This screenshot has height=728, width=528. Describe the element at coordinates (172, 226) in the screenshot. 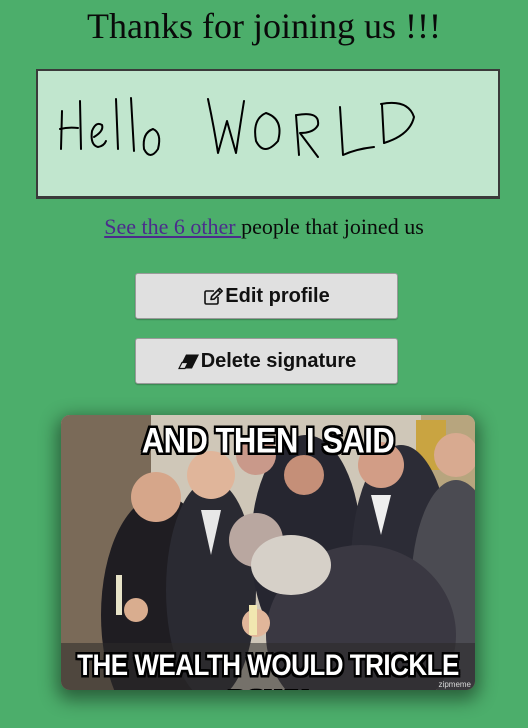

I see `see-others-link: See the 6 other` at that location.